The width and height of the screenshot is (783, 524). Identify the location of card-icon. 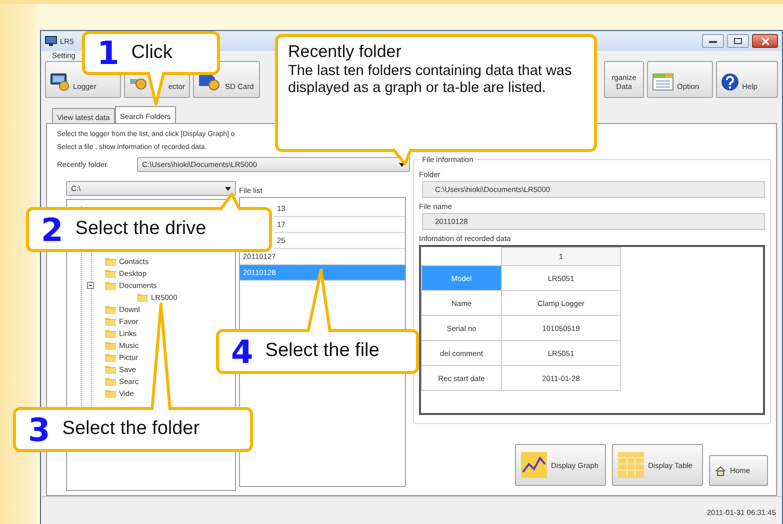
(210, 82).